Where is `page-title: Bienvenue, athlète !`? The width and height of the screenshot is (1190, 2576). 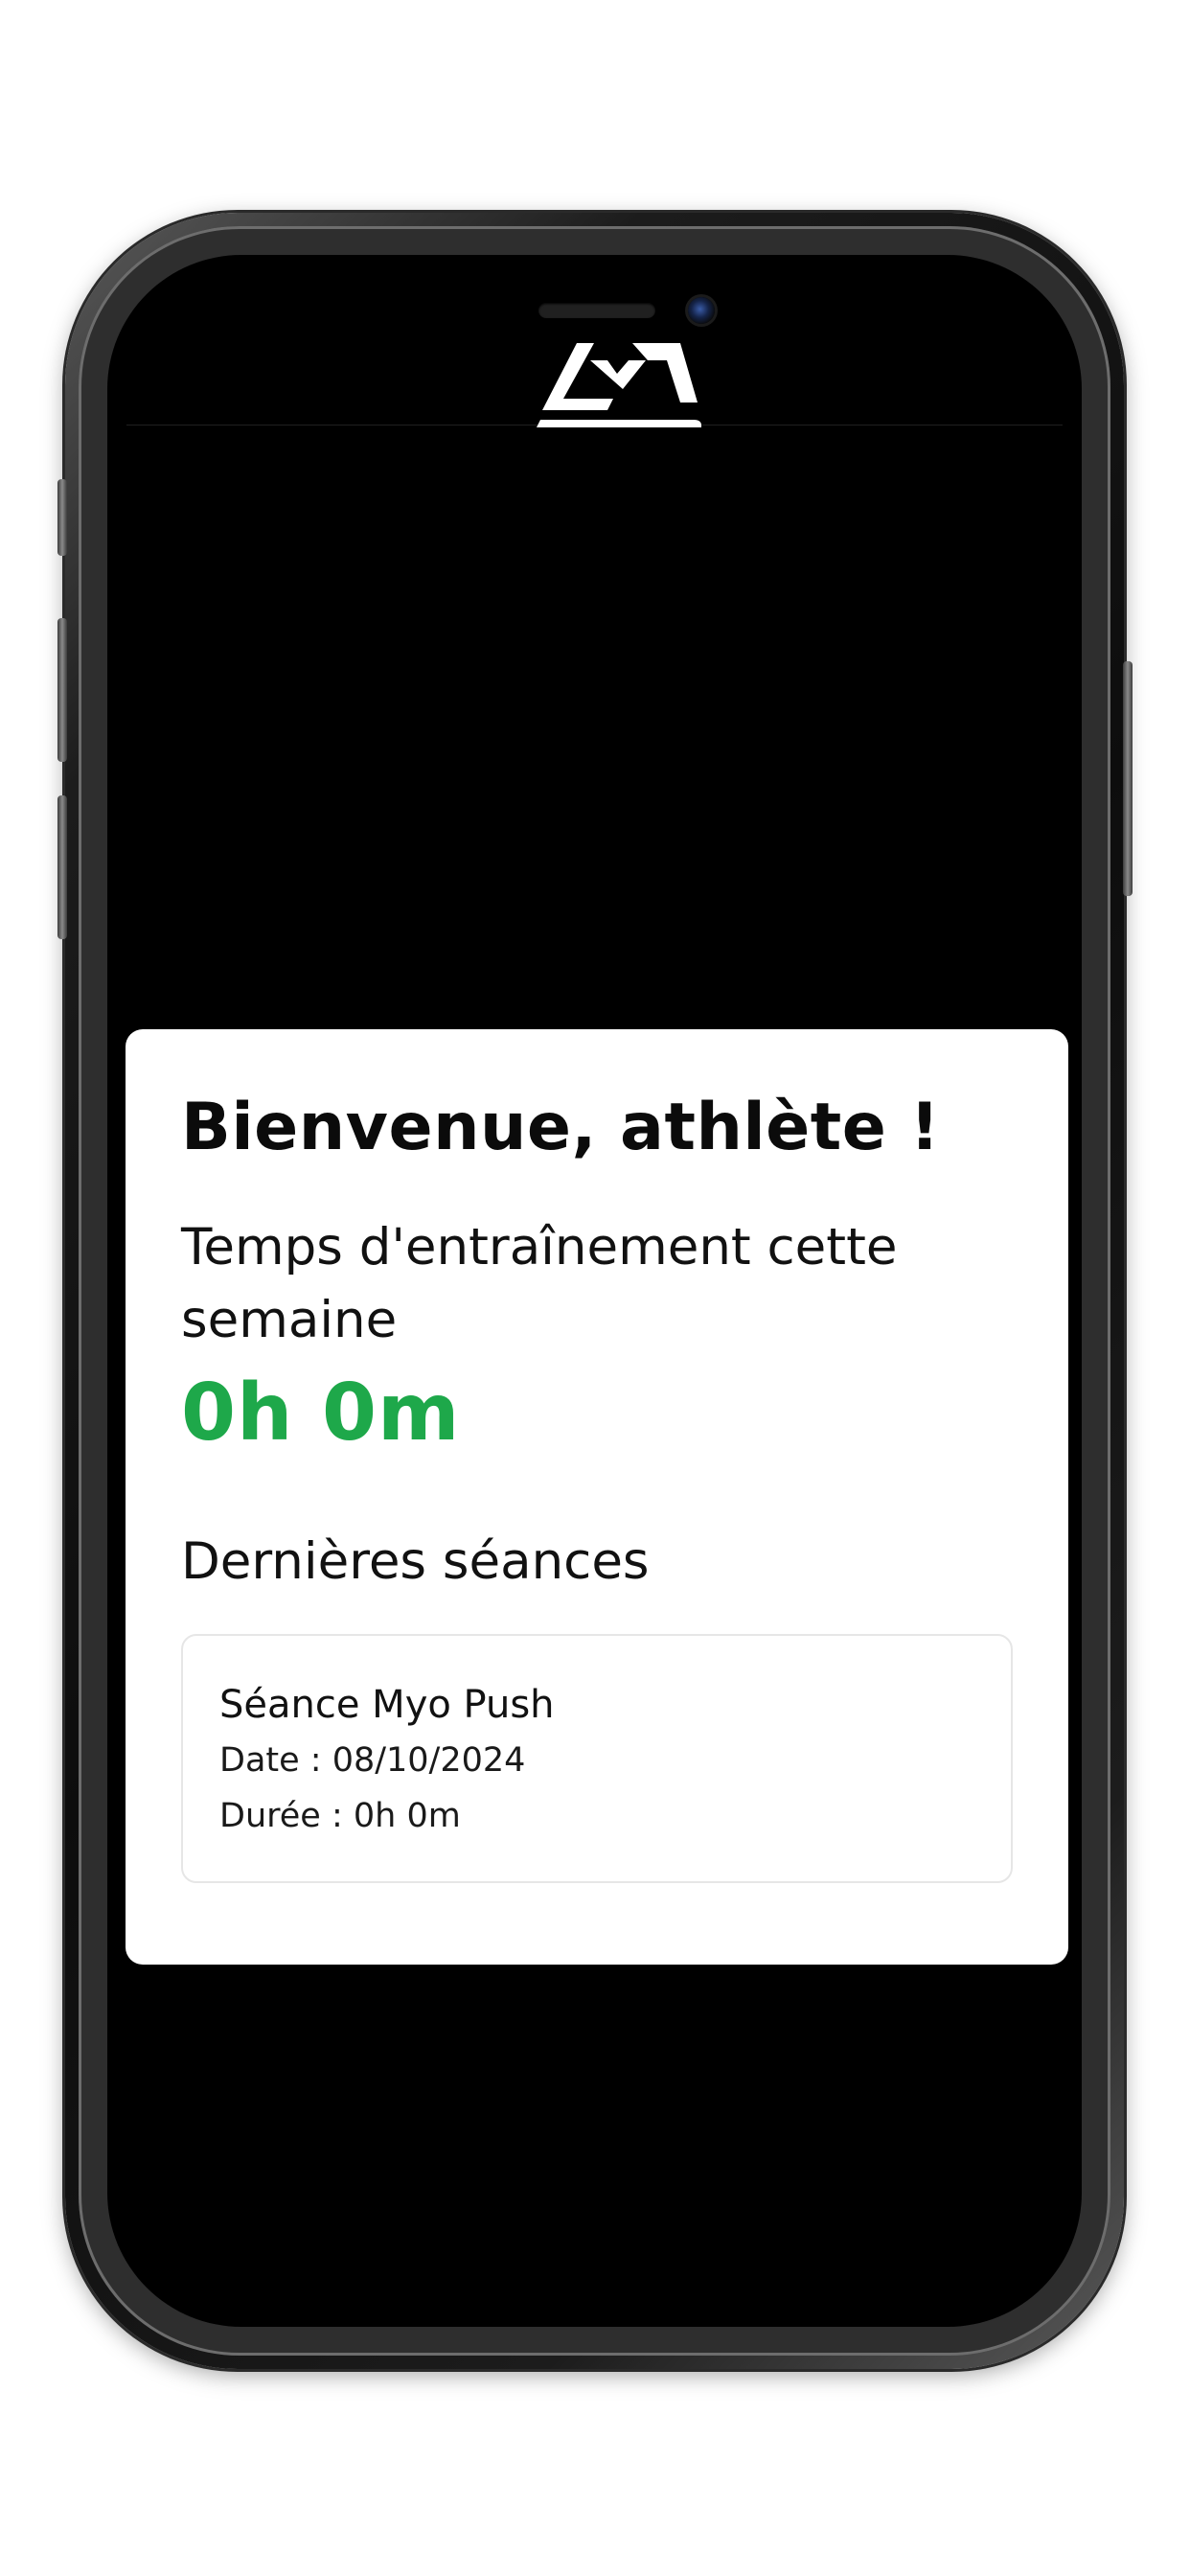 page-title: Bienvenue, athlète ! is located at coordinates (561, 1127).